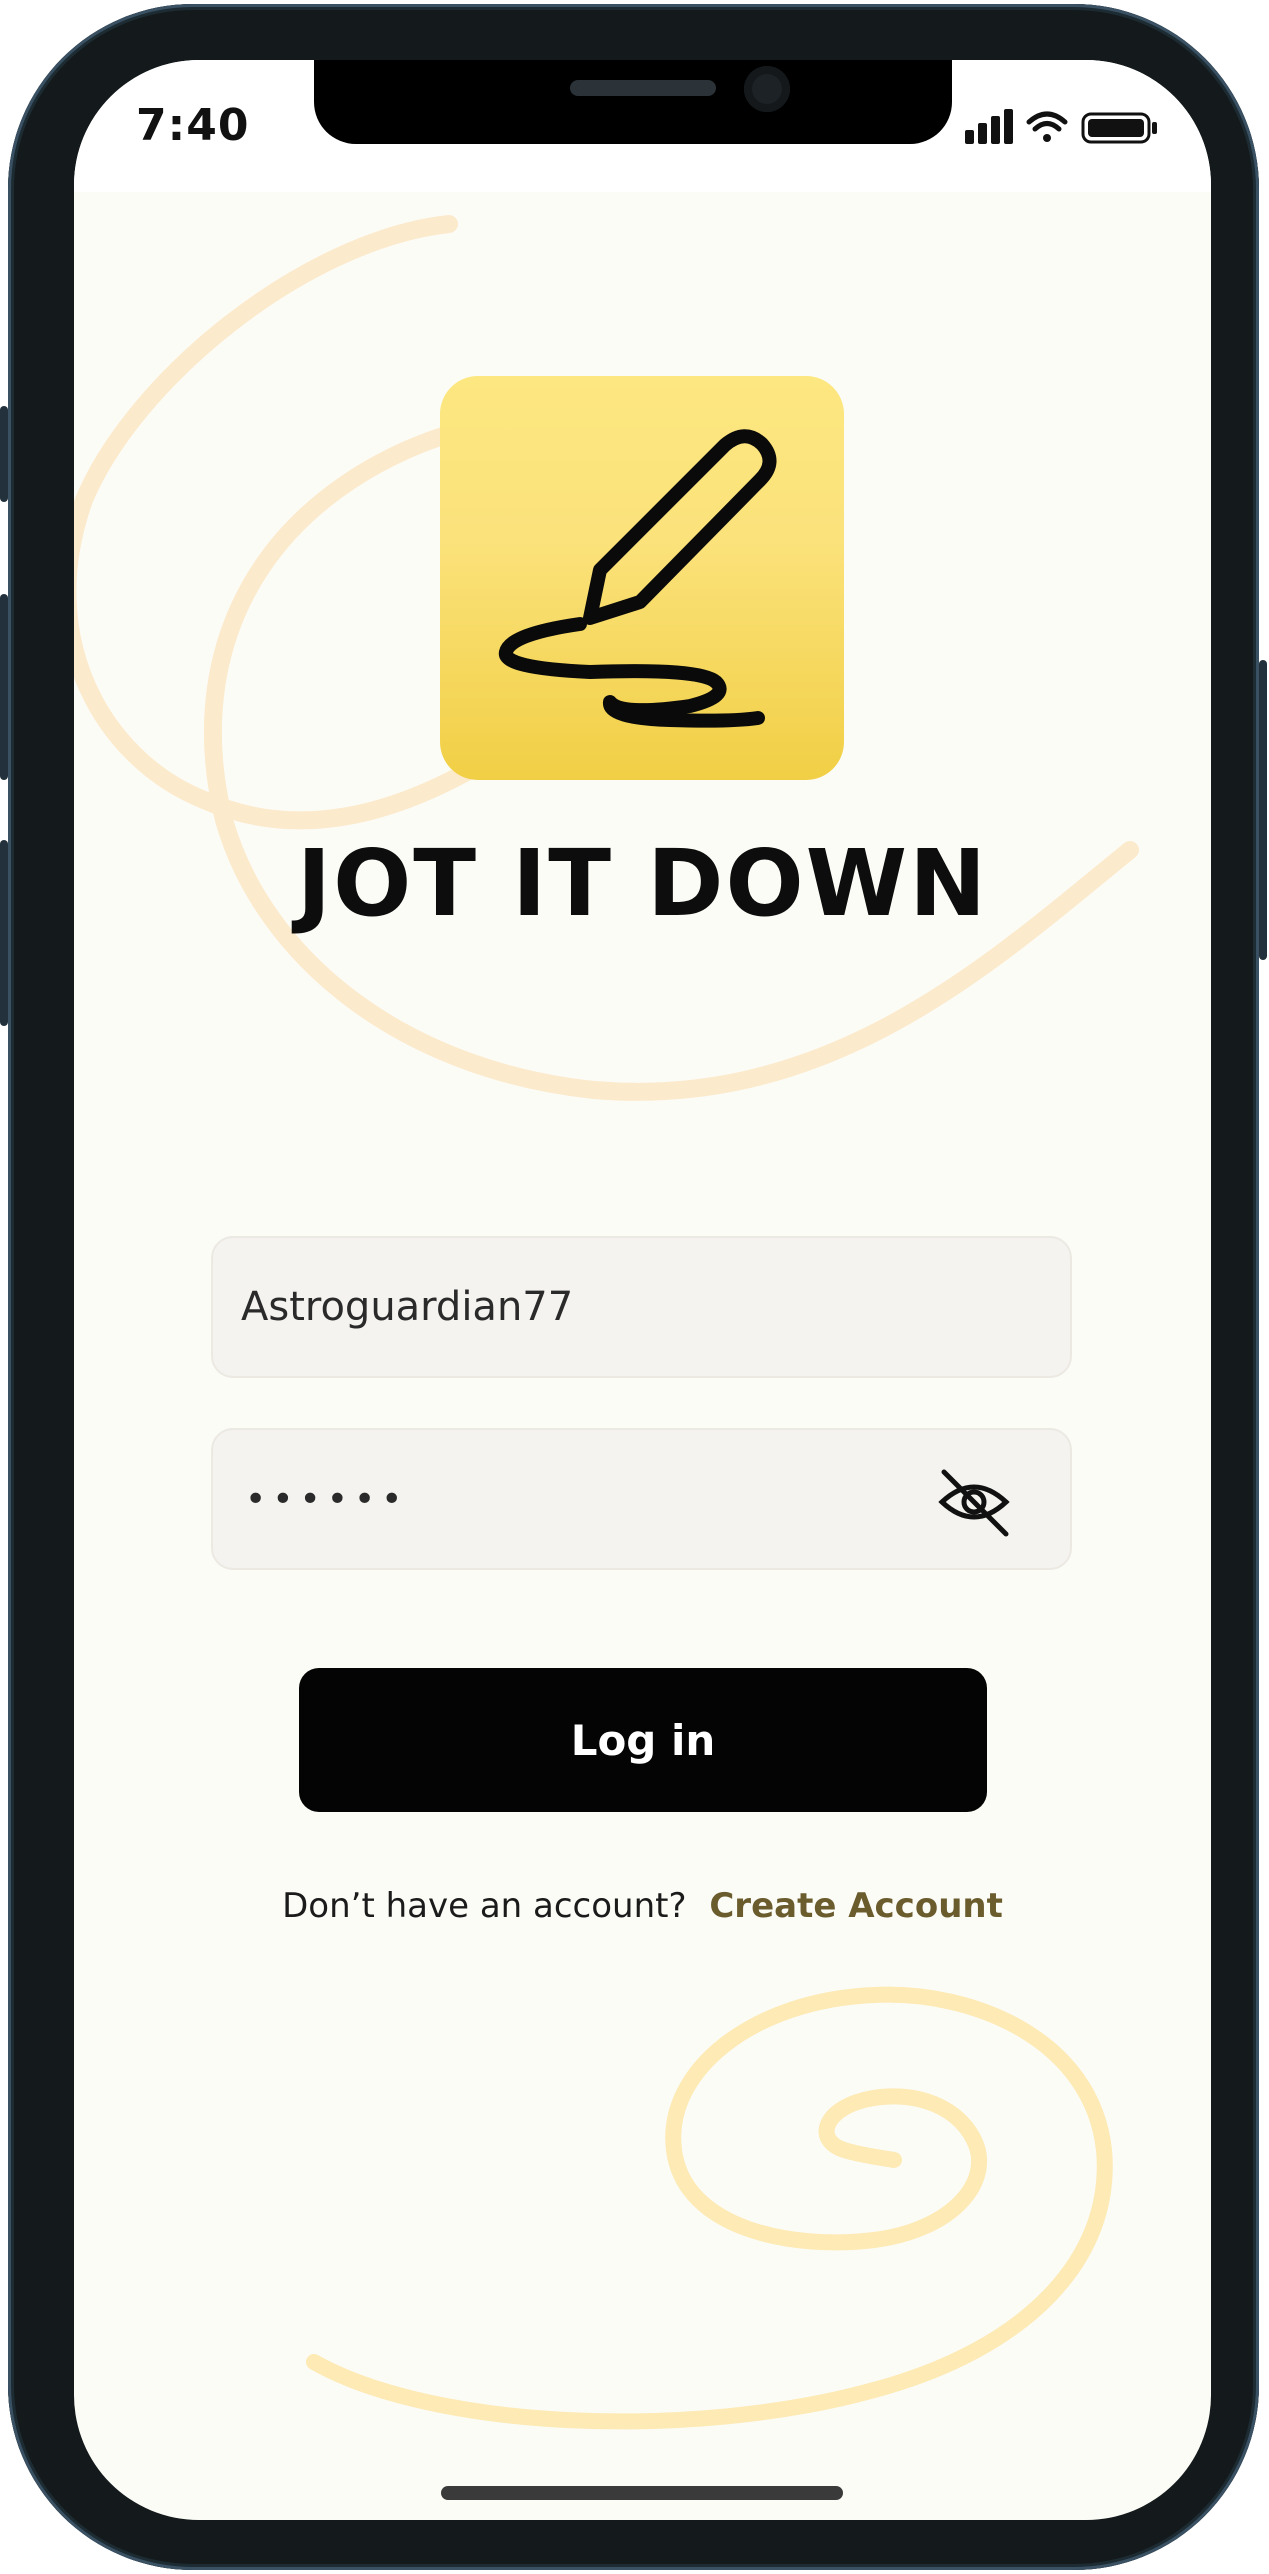 The height and width of the screenshot is (2574, 1269). What do you see at coordinates (326, 1499) in the screenshot?
I see `password-input: ••••••` at bounding box center [326, 1499].